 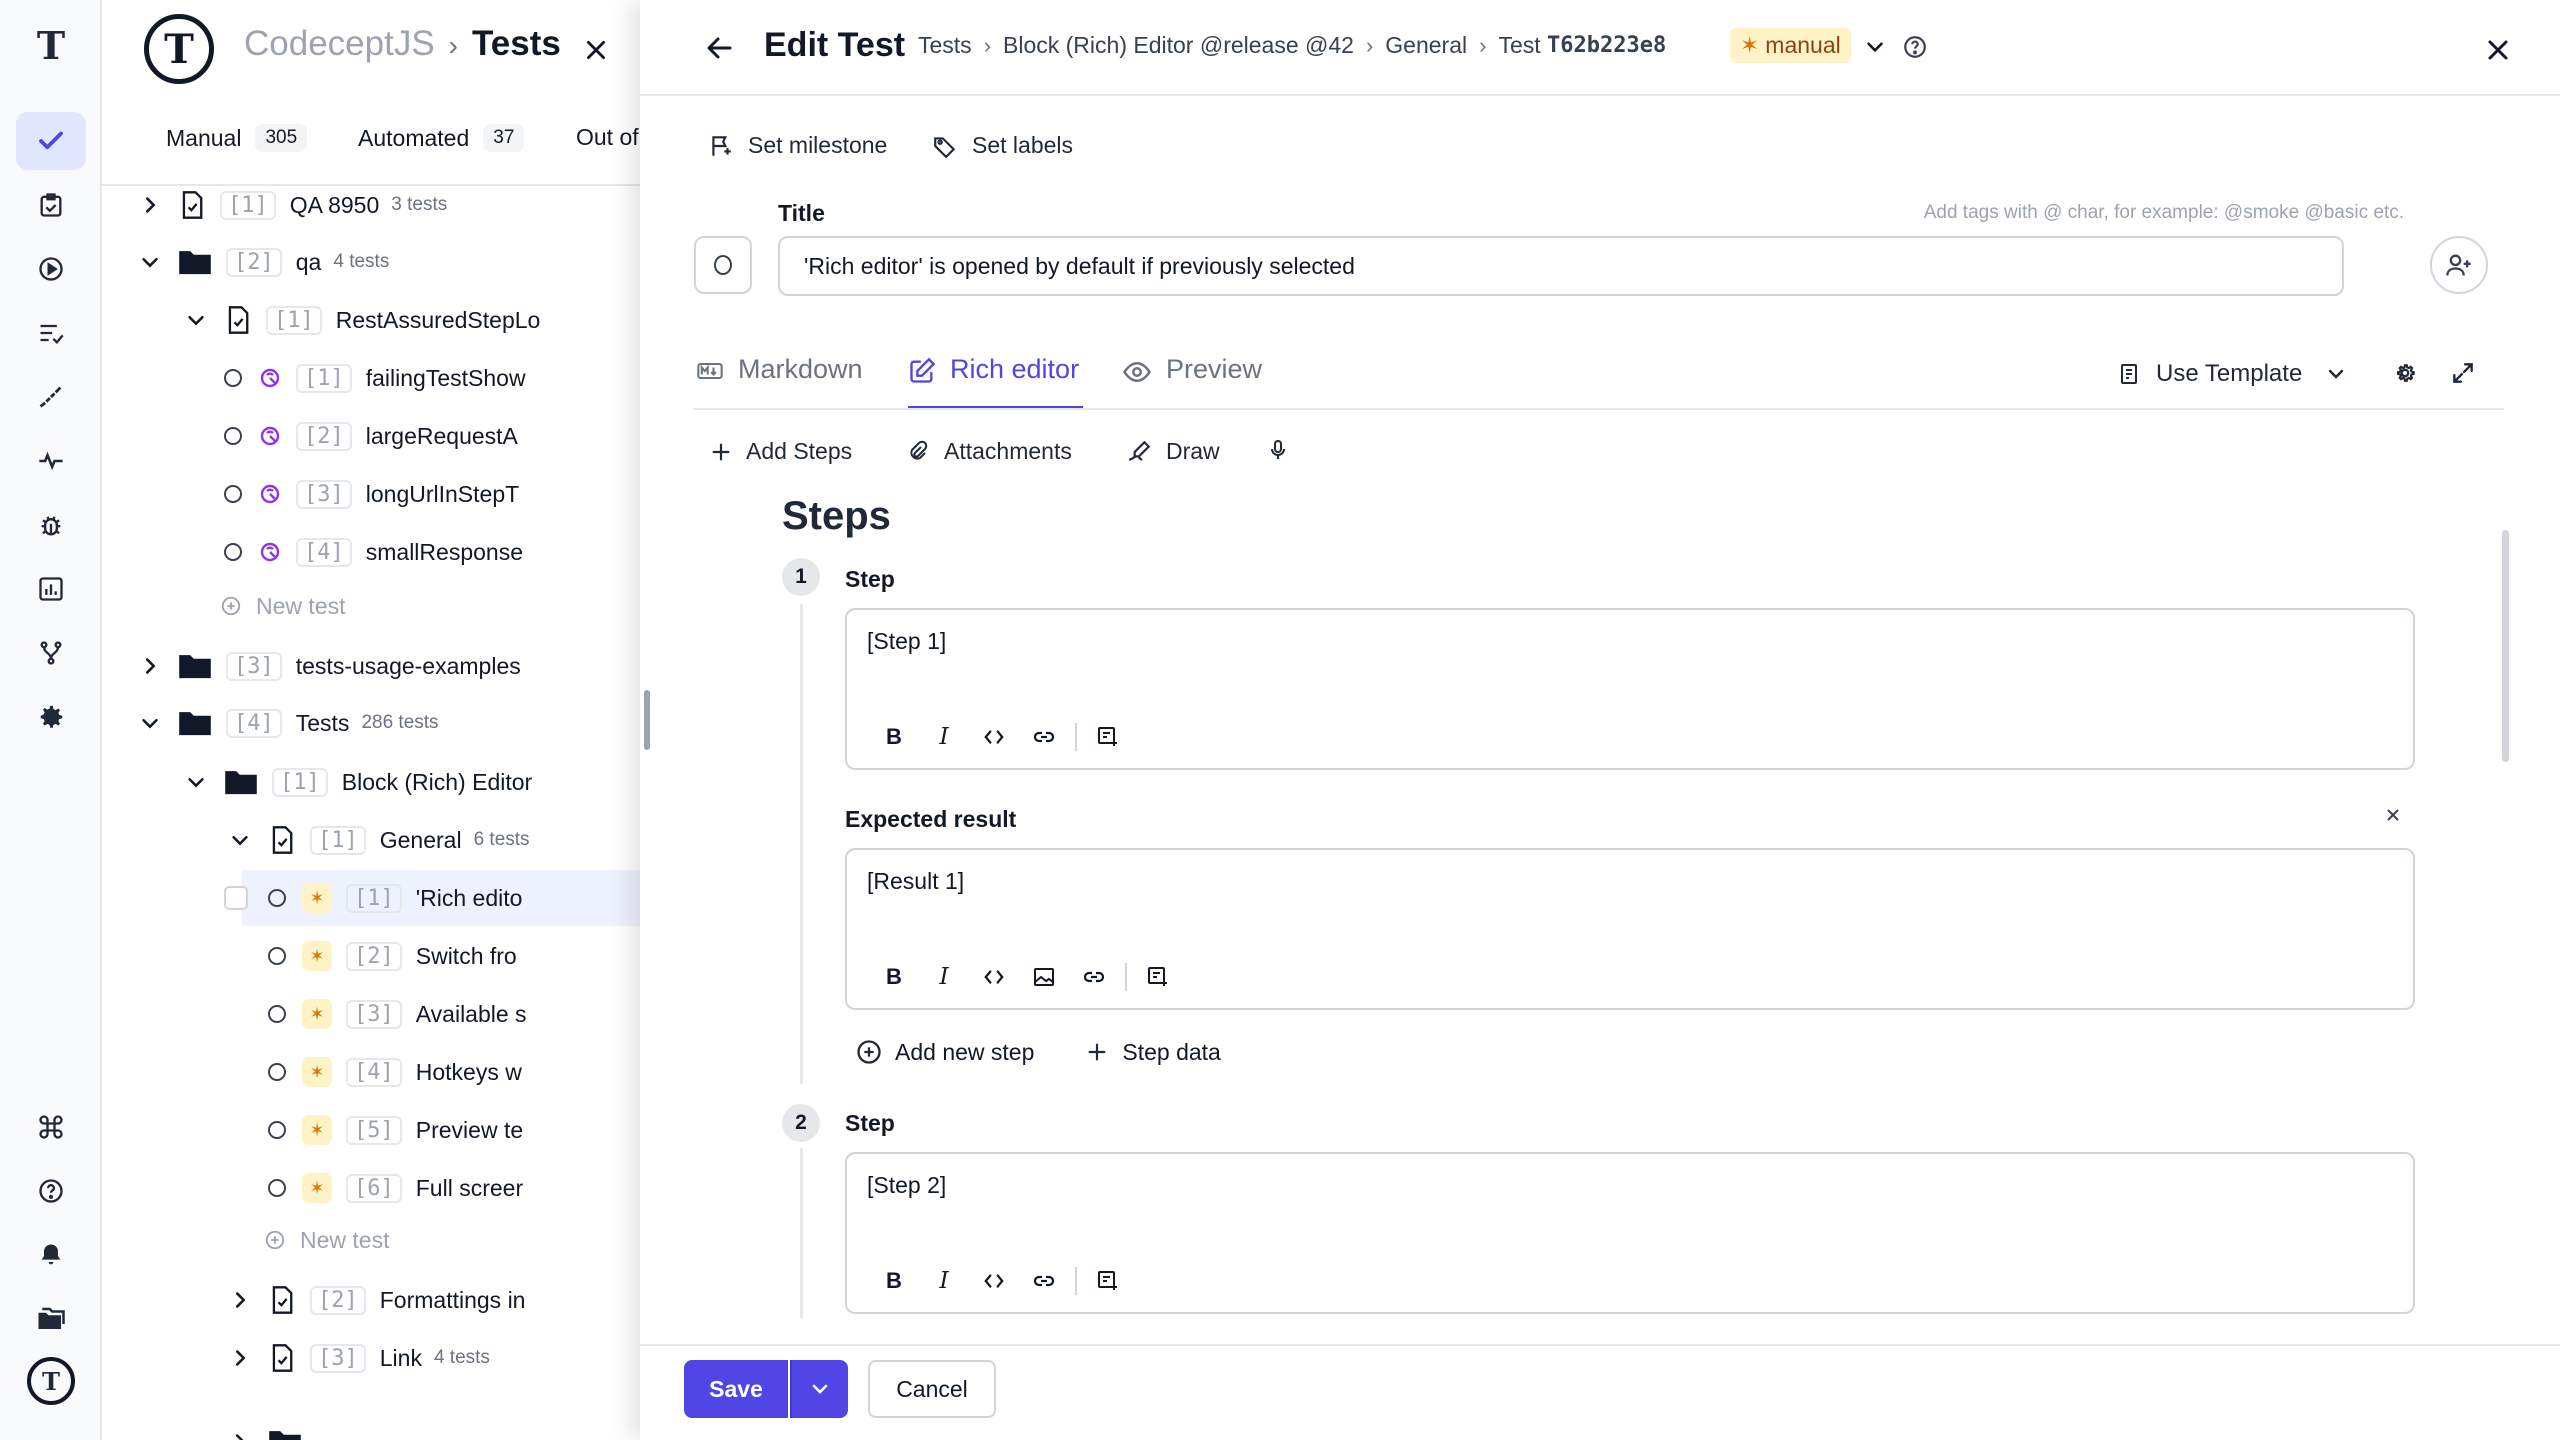 What do you see at coordinates (1426, 45) in the screenshot?
I see `breadcrumb-general: General` at bounding box center [1426, 45].